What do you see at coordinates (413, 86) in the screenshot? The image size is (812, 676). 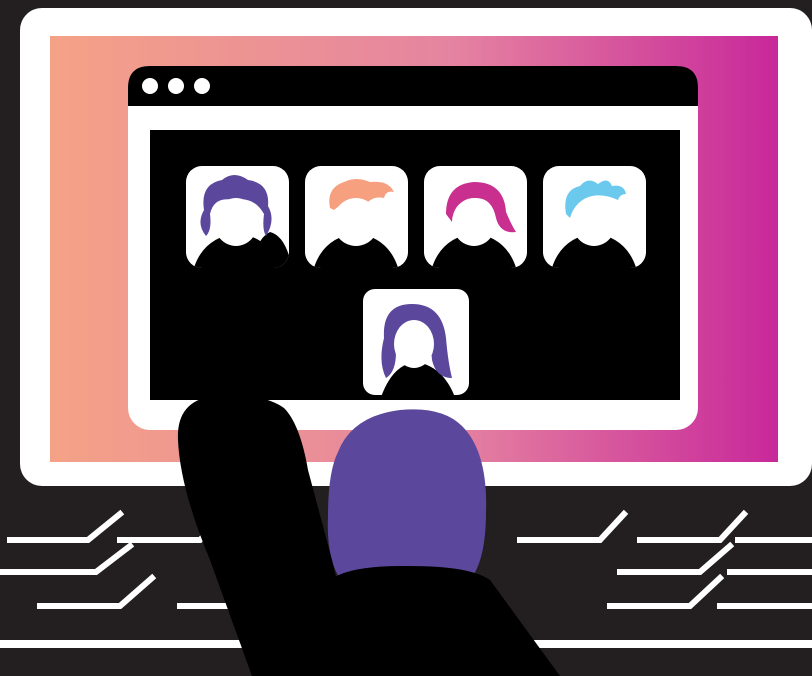 I see `window-titlebar` at bounding box center [413, 86].